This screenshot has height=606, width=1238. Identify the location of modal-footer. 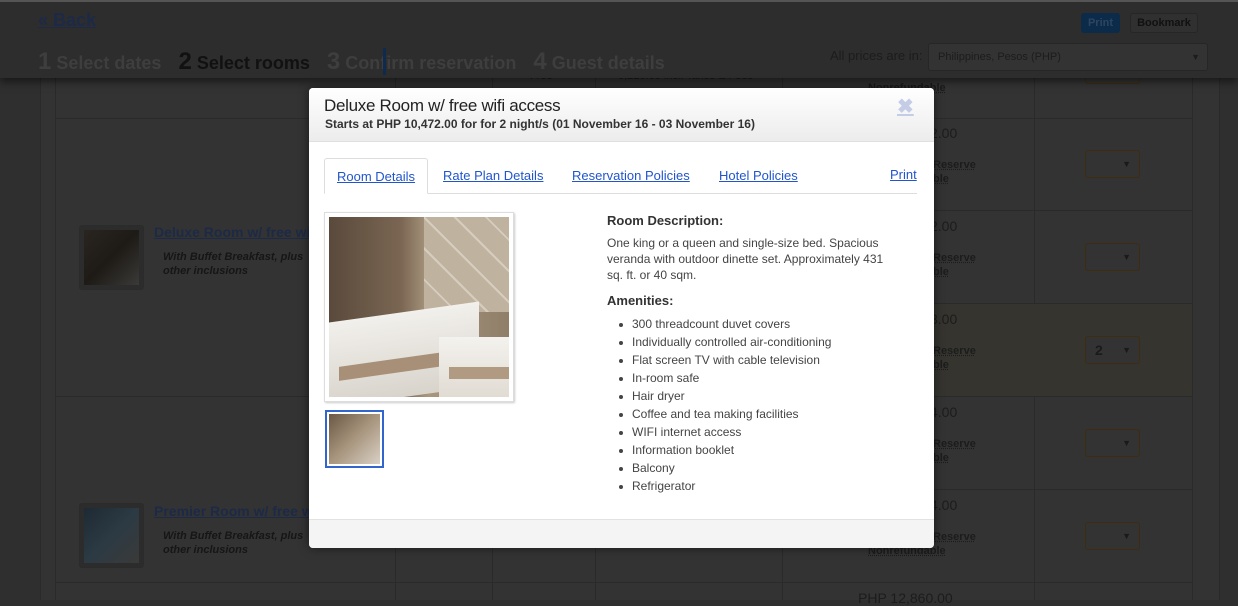
(621, 533).